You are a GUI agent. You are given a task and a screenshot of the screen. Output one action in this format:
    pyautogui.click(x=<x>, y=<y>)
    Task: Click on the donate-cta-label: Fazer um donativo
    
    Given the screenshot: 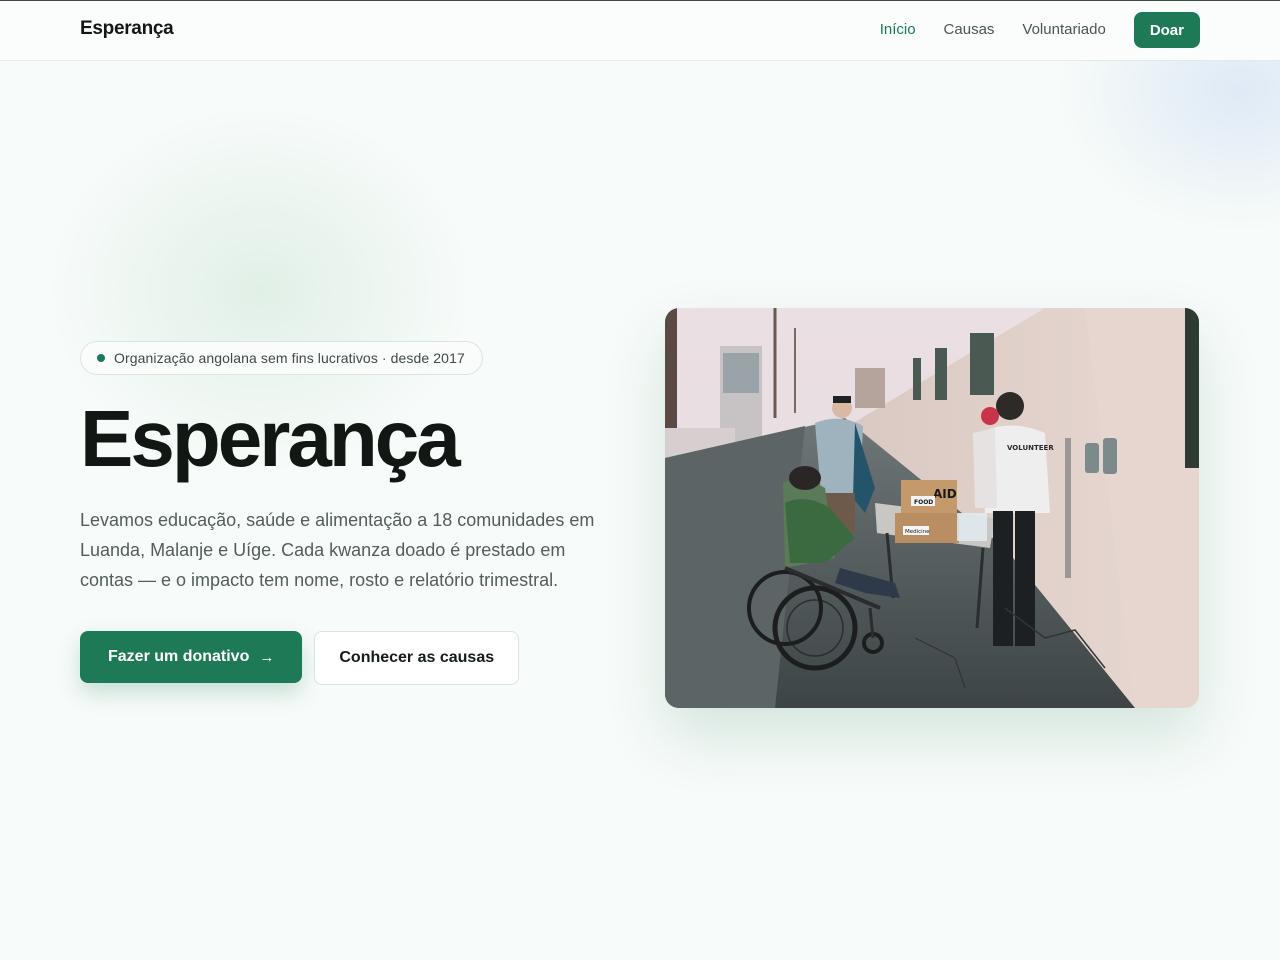 What is the action you would take?
    pyautogui.click(x=179, y=656)
    